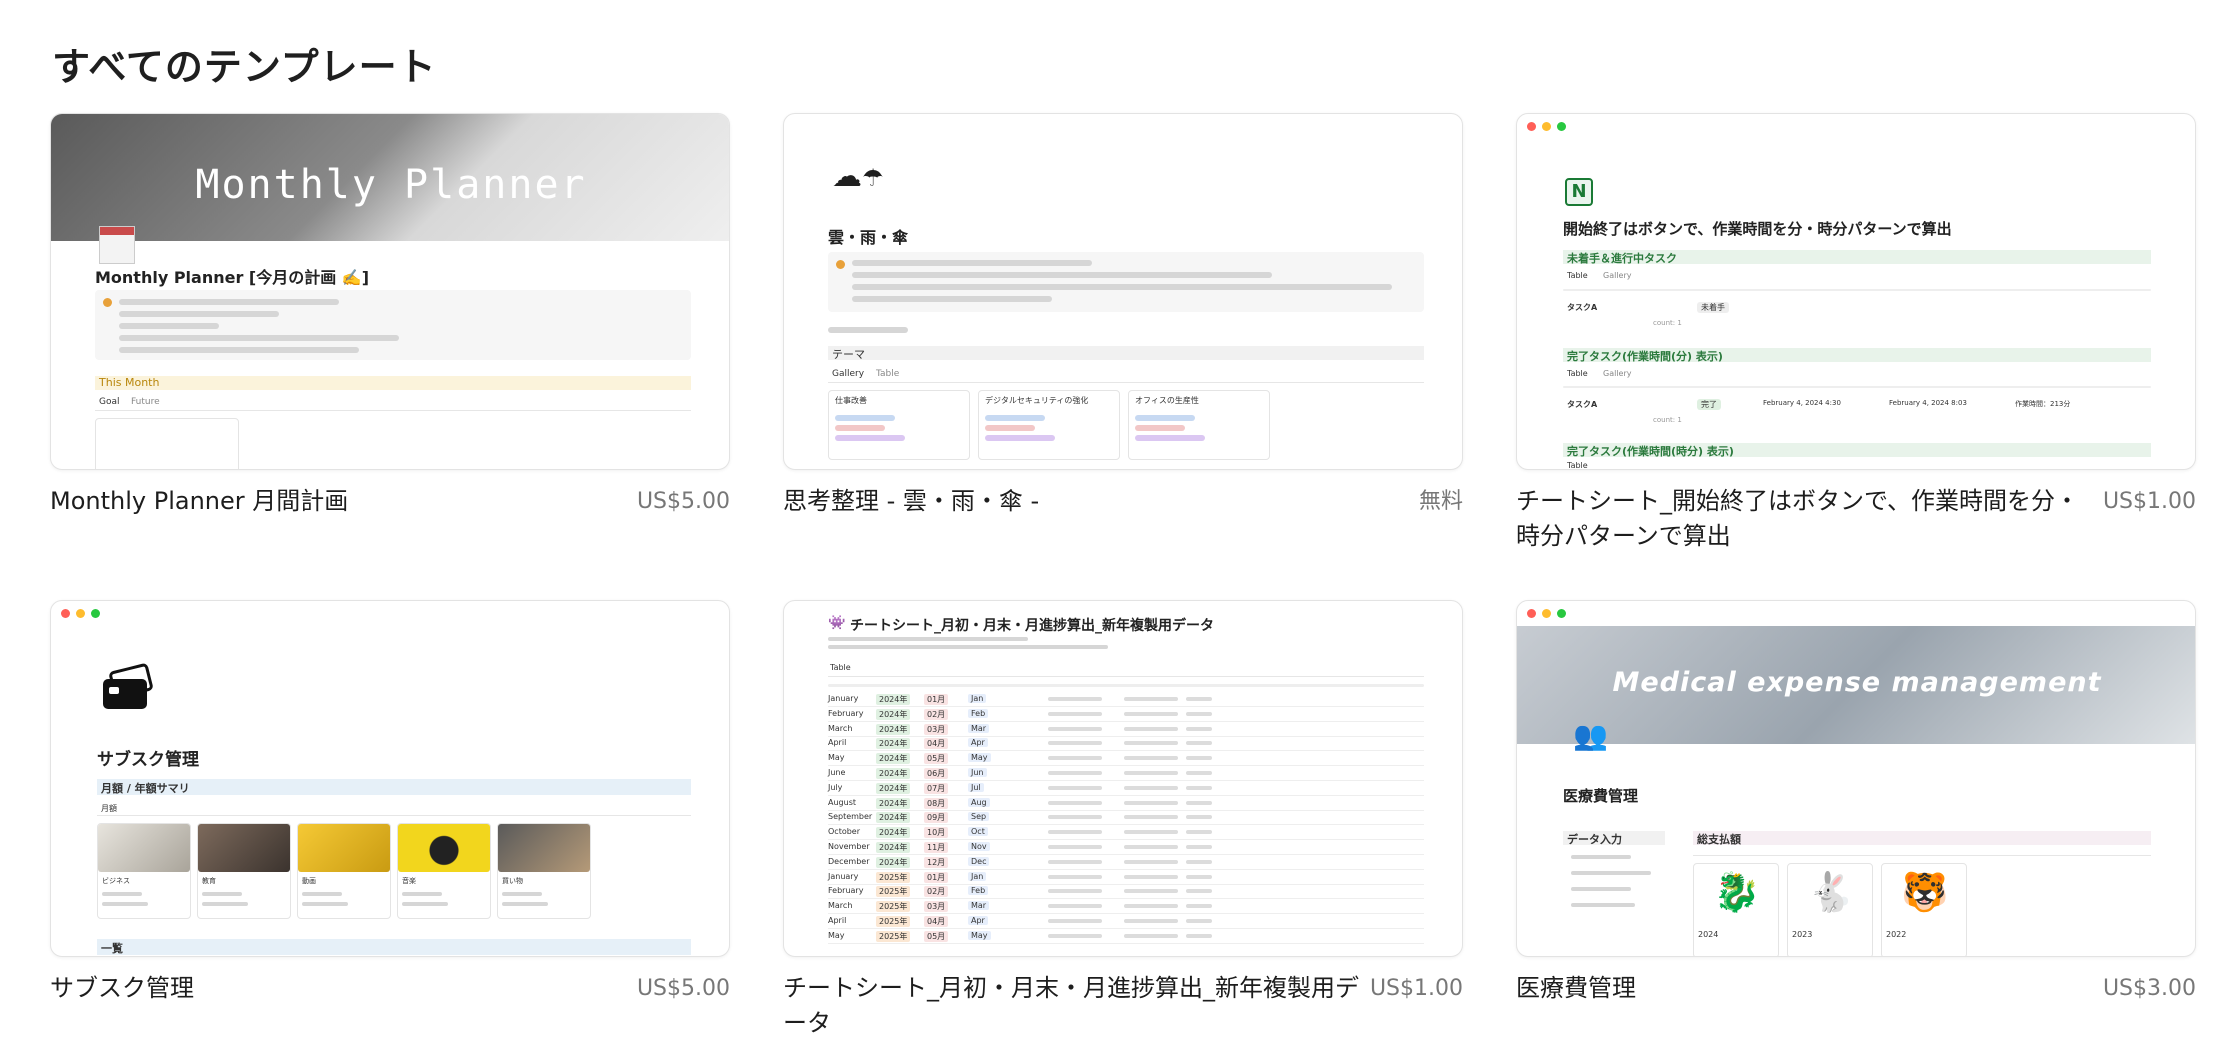 Image resolution: width=2230 pixels, height=1048 pixels. I want to click on calendar-icon, so click(117, 245).